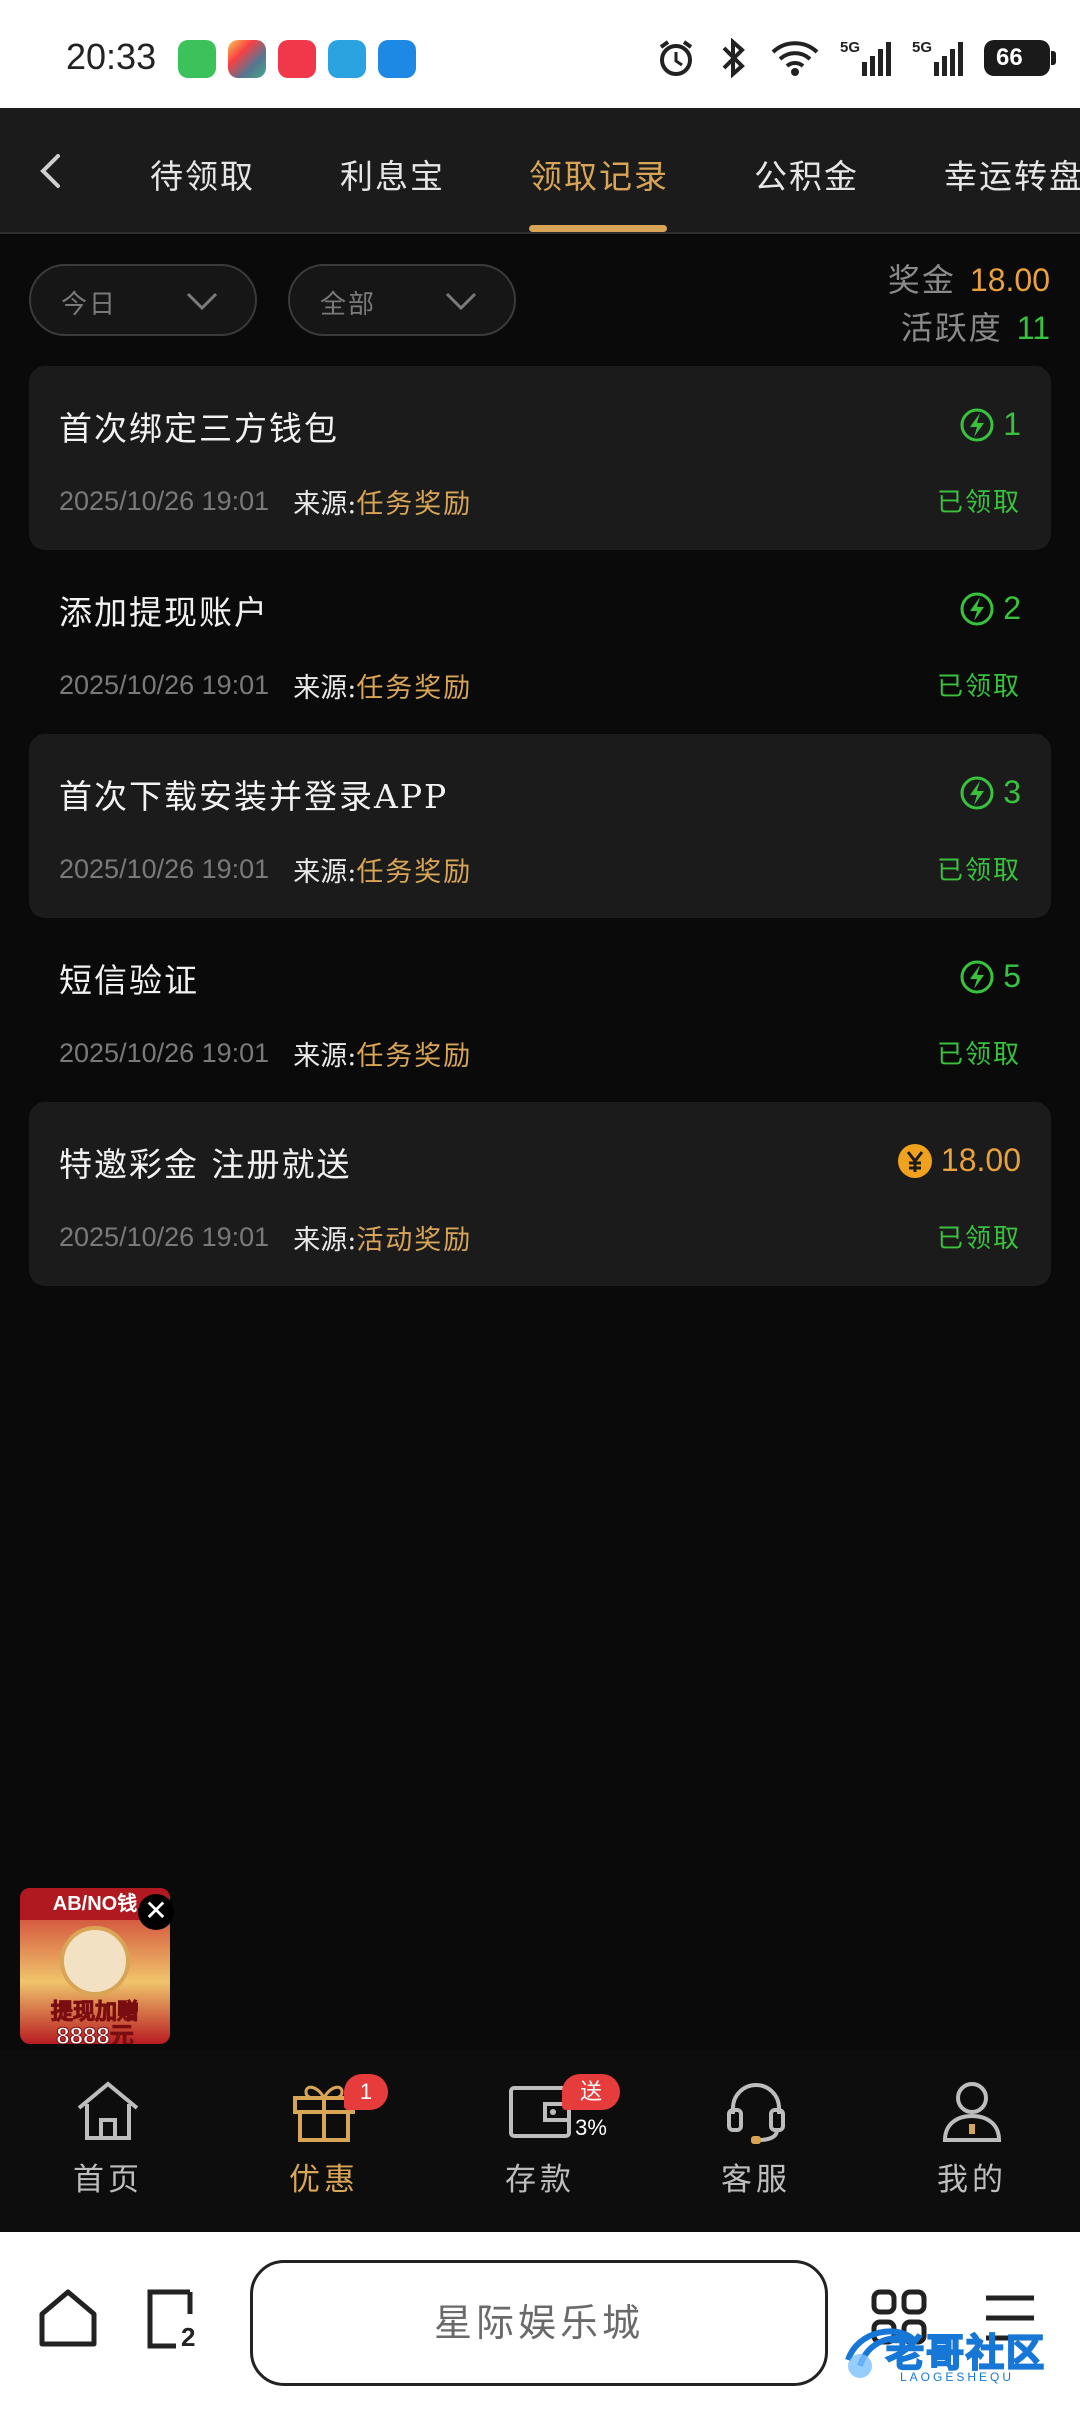  I want to click on record-reward: 2, so click(990, 608).